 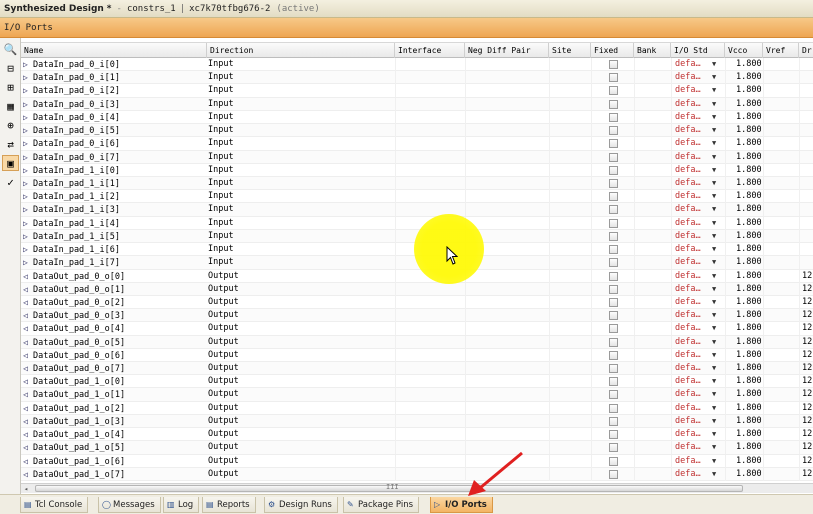 What do you see at coordinates (417, 78) in the screenshot?
I see `table-row: ▷ DataIn_pad_0_i[1] Input defa… ▼ 1.800` at bounding box center [417, 78].